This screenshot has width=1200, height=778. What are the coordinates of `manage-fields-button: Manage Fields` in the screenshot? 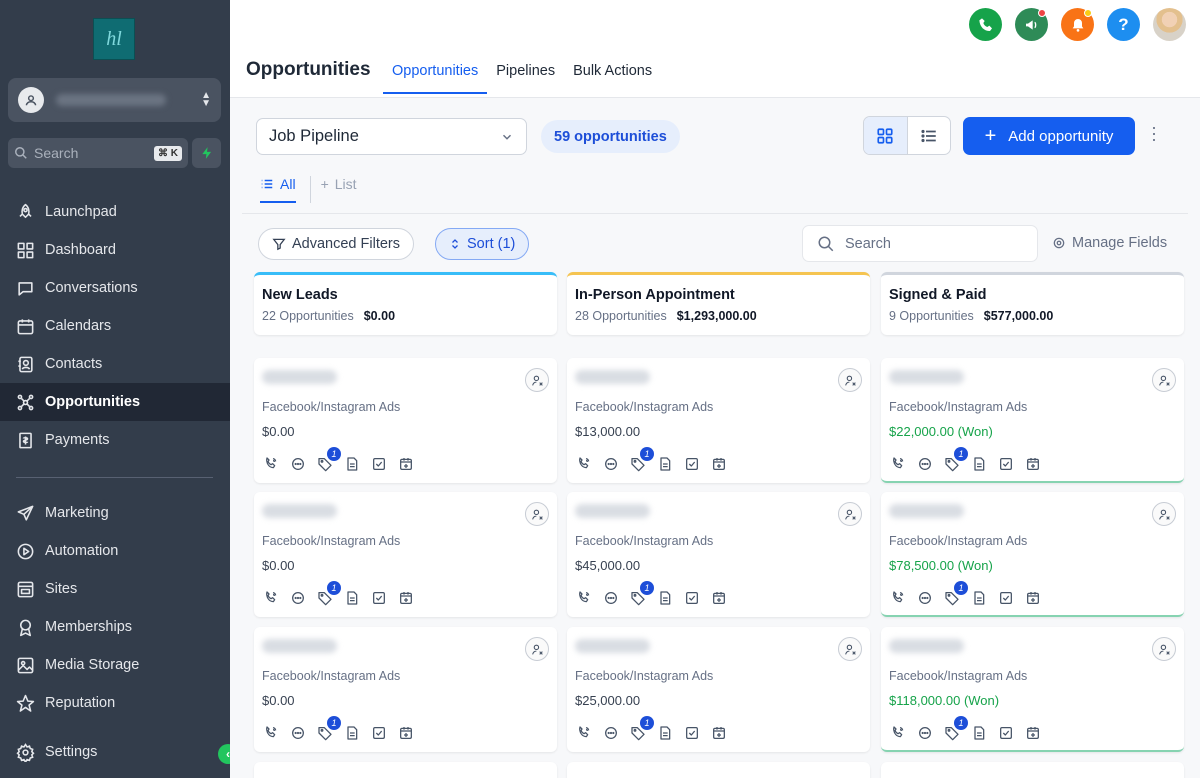 It's located at (1109, 243).